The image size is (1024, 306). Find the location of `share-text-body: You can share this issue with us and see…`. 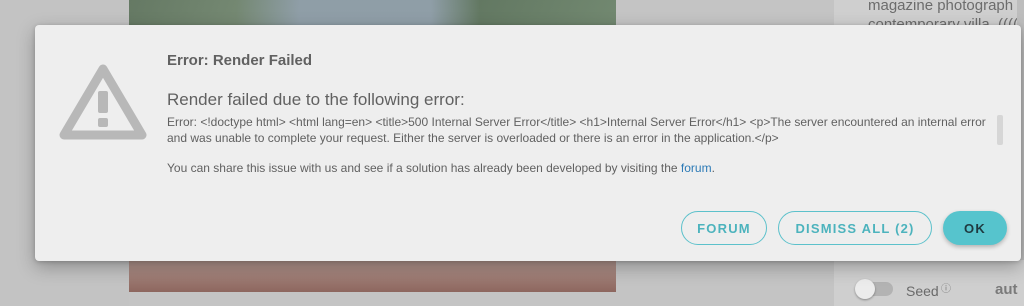

share-text-body: You can share this issue with us and see… is located at coordinates (424, 168).